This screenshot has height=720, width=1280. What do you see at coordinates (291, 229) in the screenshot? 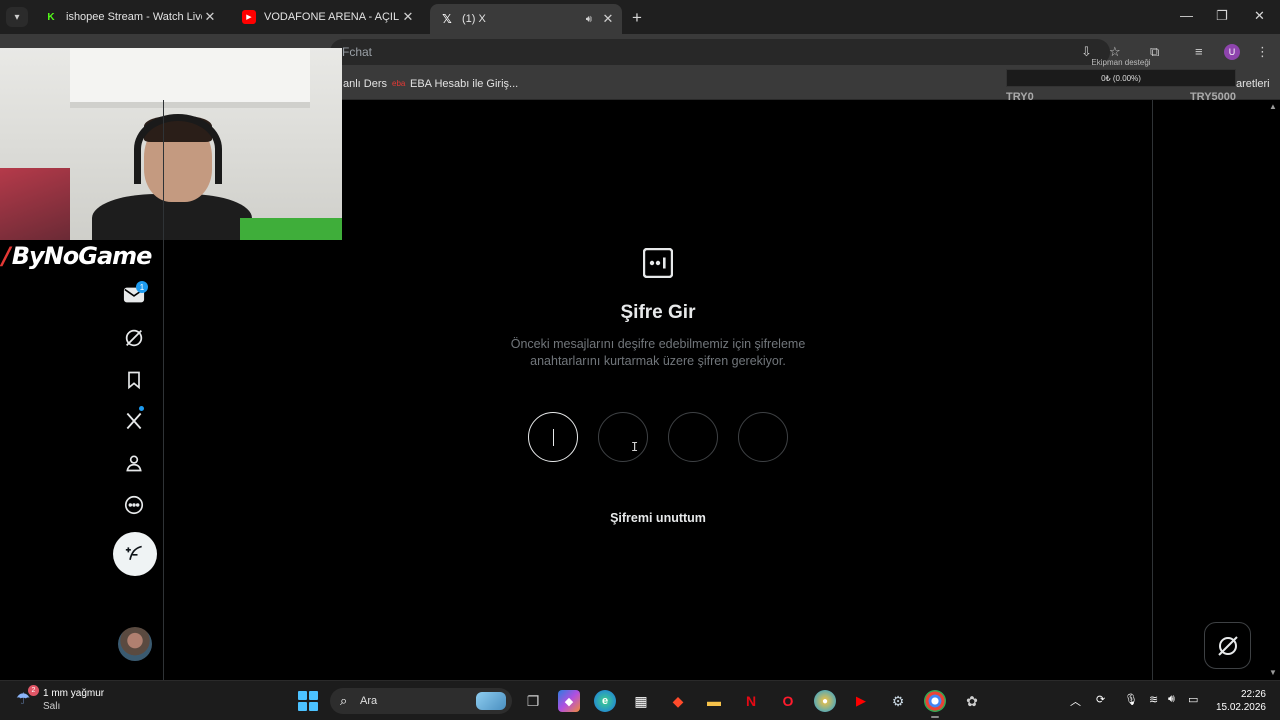
I see `webcam-green-object` at bounding box center [291, 229].